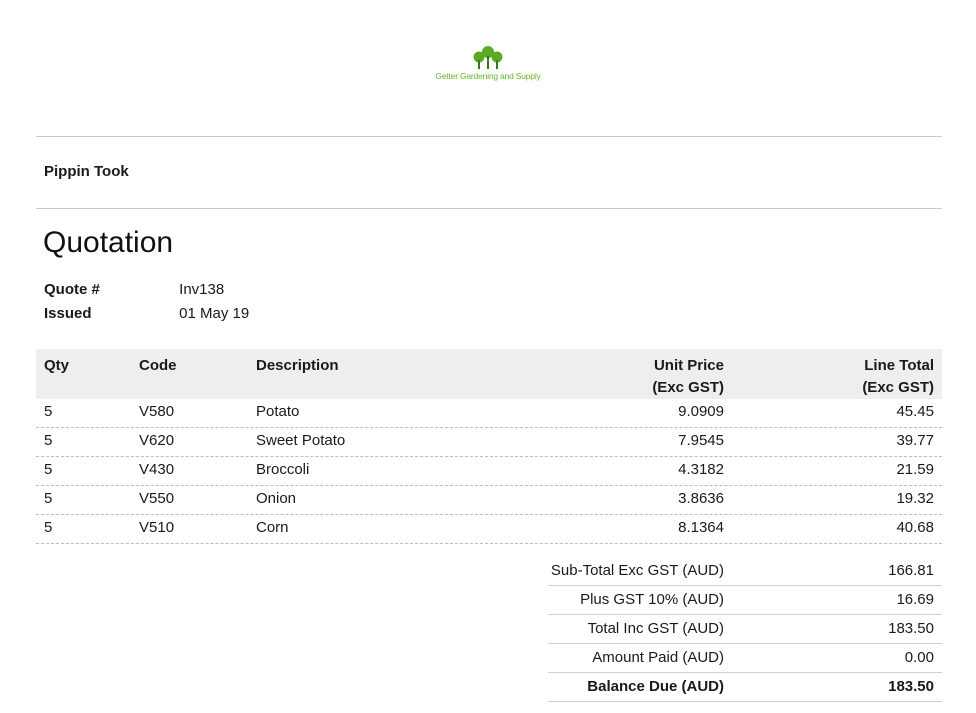 The width and height of the screenshot is (976, 713). I want to click on cell-unit-price: 4.3182, so click(701, 469).